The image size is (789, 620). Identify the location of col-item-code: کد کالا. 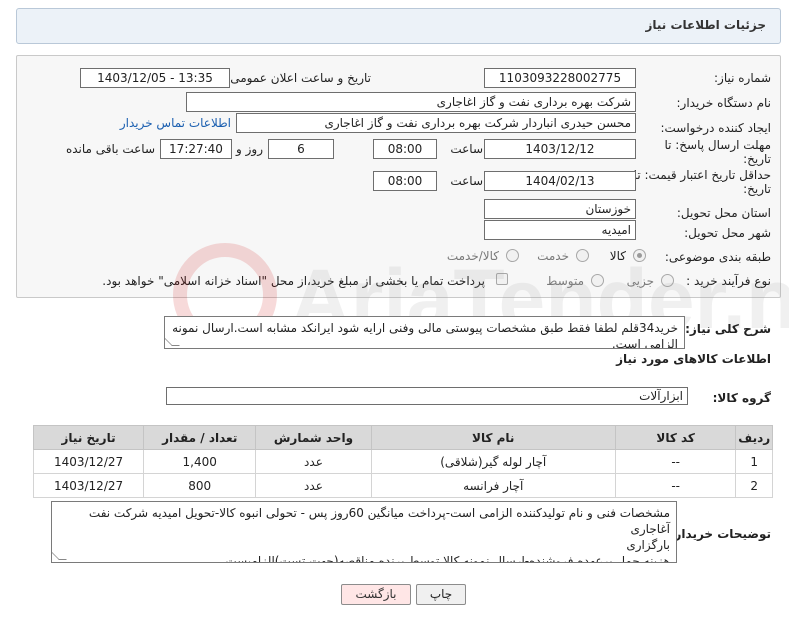
(675, 437).